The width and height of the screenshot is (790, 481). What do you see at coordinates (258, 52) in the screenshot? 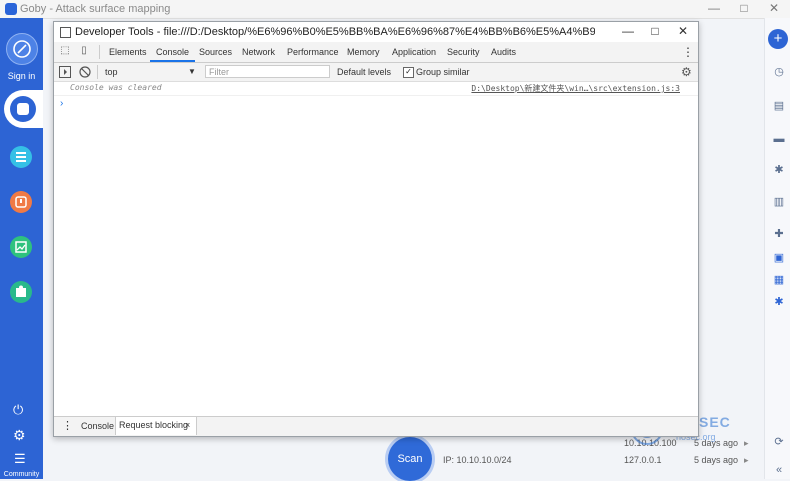
I see `tab-network: Network` at bounding box center [258, 52].